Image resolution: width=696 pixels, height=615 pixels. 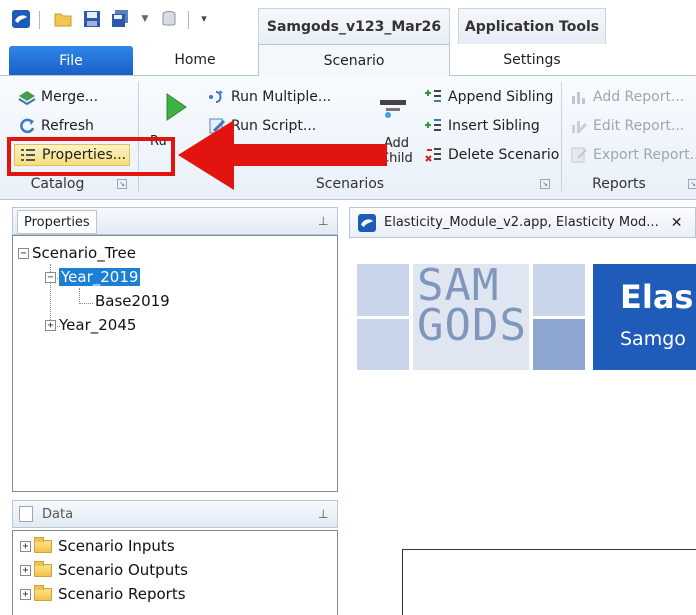 I want to click on data-item-scenario-inputs: + Scenario Inputs, so click(x=97, y=546).